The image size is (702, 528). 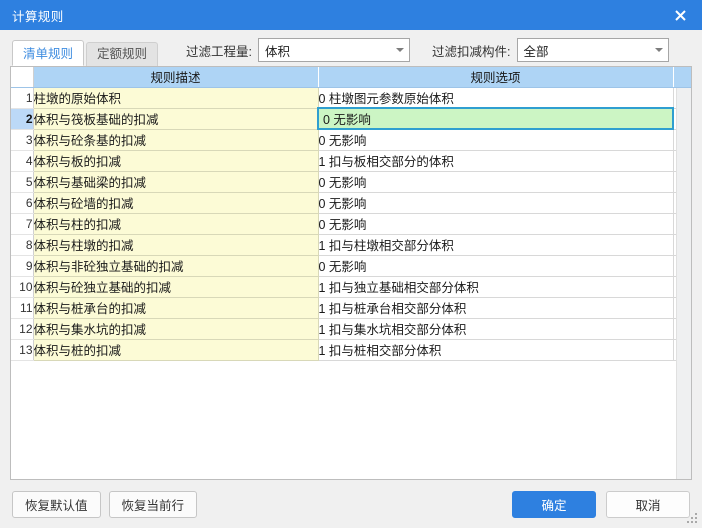 I want to click on table-row: 5 体积与基础梁的扣减 0 无影响, so click(x=351, y=182).